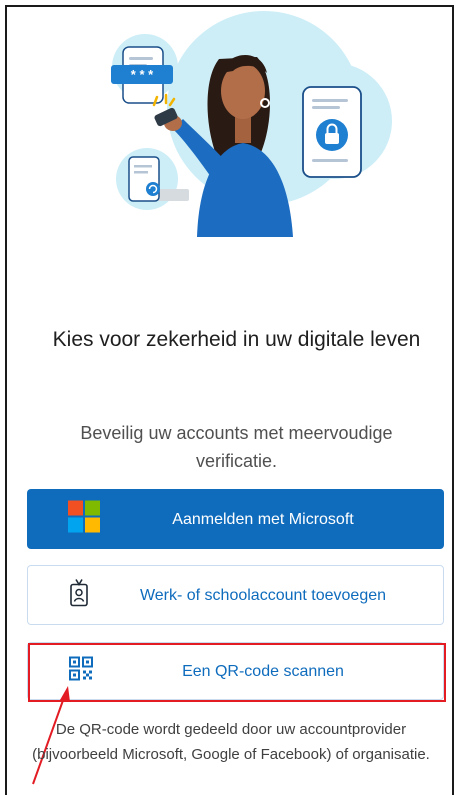 The height and width of the screenshot is (795, 459). I want to click on add-work-school-account-button: Werk- of schoolaccount toevoegen, so click(235, 595).